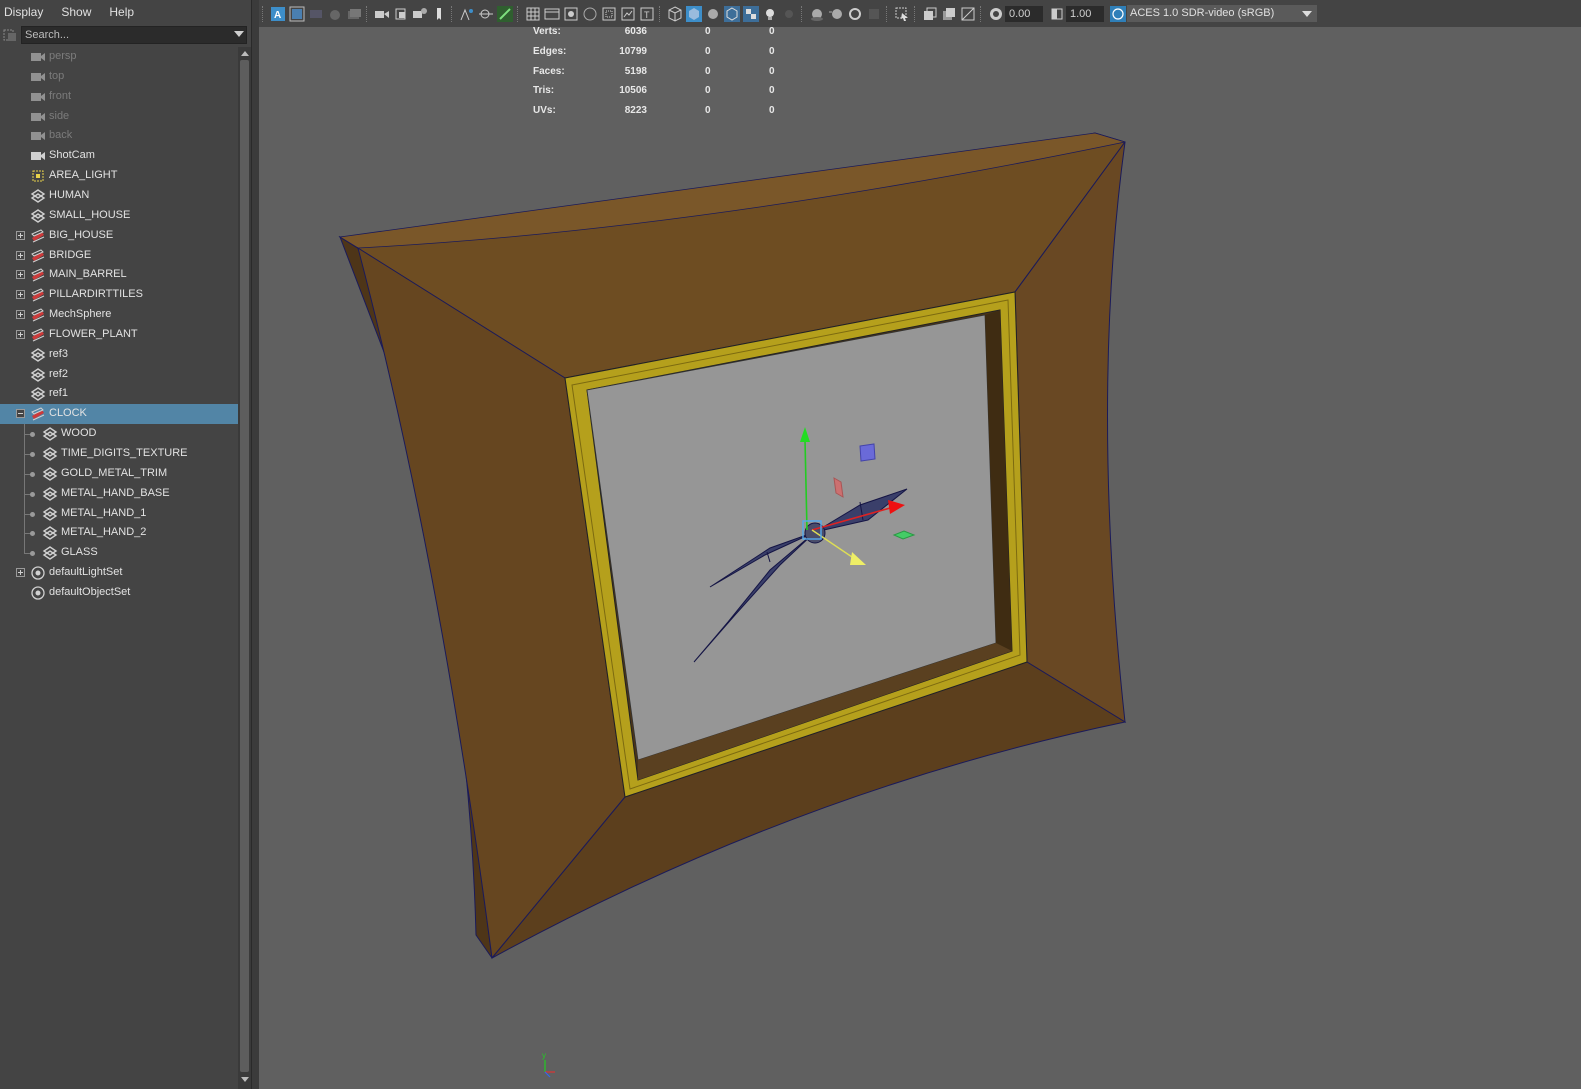 Image resolution: width=1581 pixels, height=1089 pixels. I want to click on textured-icon, so click(750, 13).